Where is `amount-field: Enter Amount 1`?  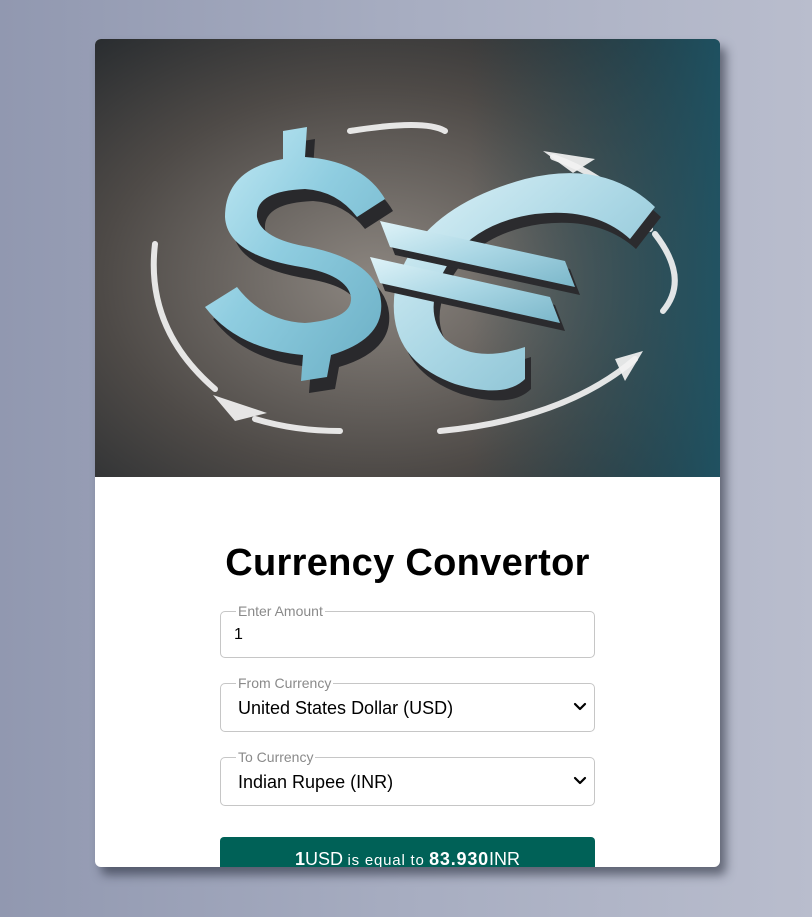 amount-field: Enter Amount 1 is located at coordinates (407, 630).